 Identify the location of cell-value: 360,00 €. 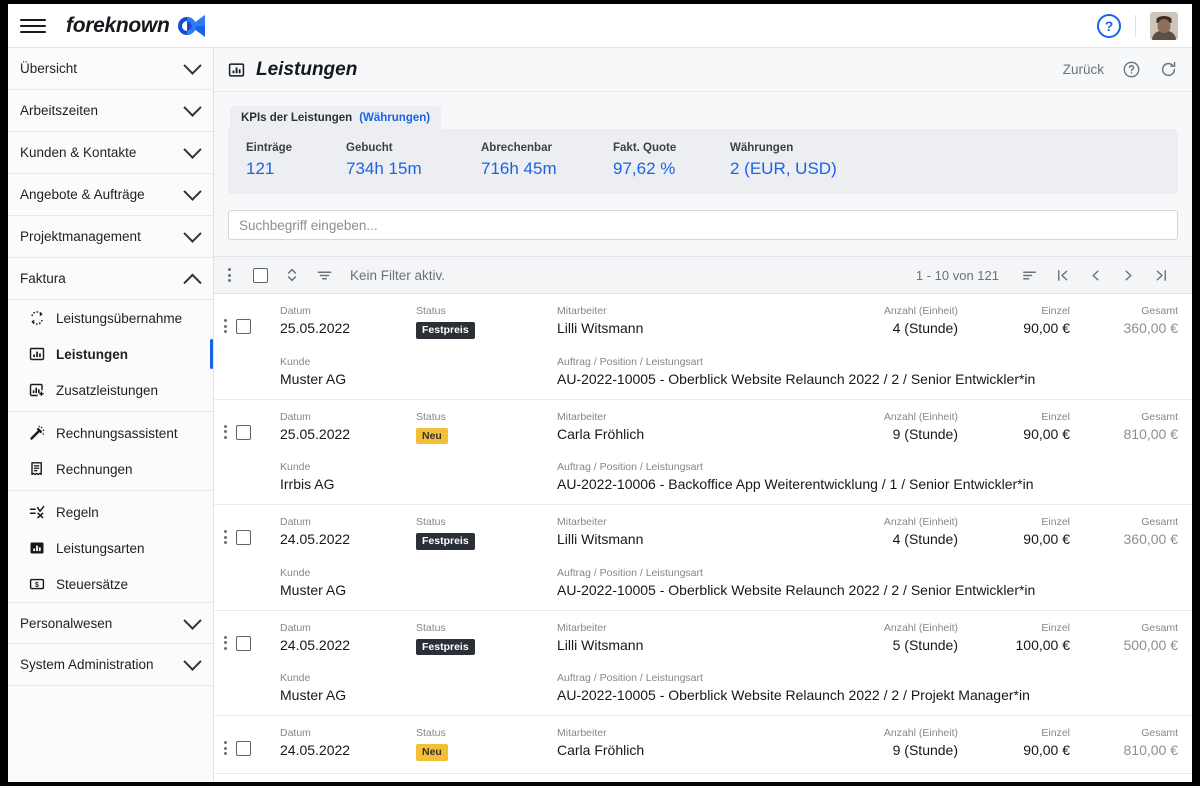
(1151, 539).